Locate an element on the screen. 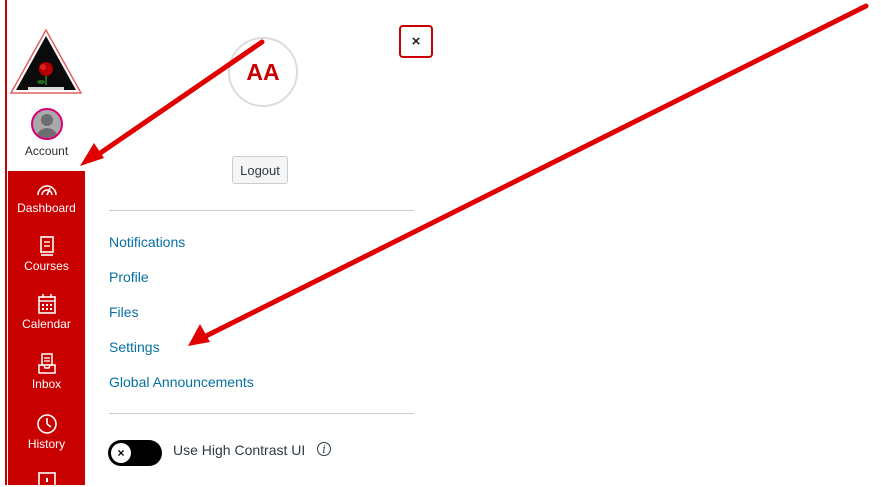  nav-item-label: Dashboard is located at coordinates (46, 208).